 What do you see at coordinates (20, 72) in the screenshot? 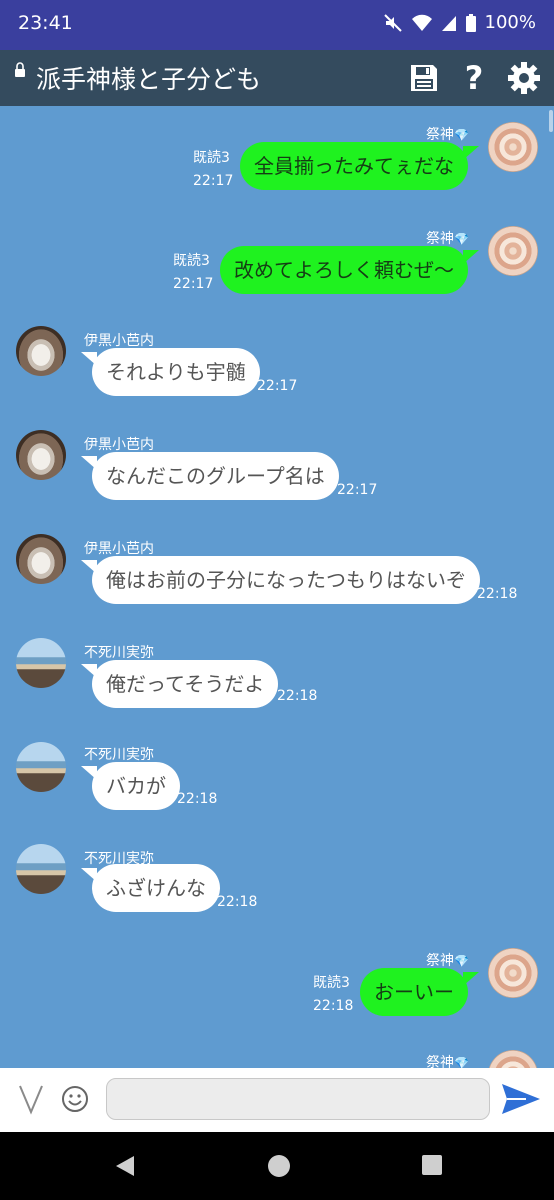
I see `lock-icon` at bounding box center [20, 72].